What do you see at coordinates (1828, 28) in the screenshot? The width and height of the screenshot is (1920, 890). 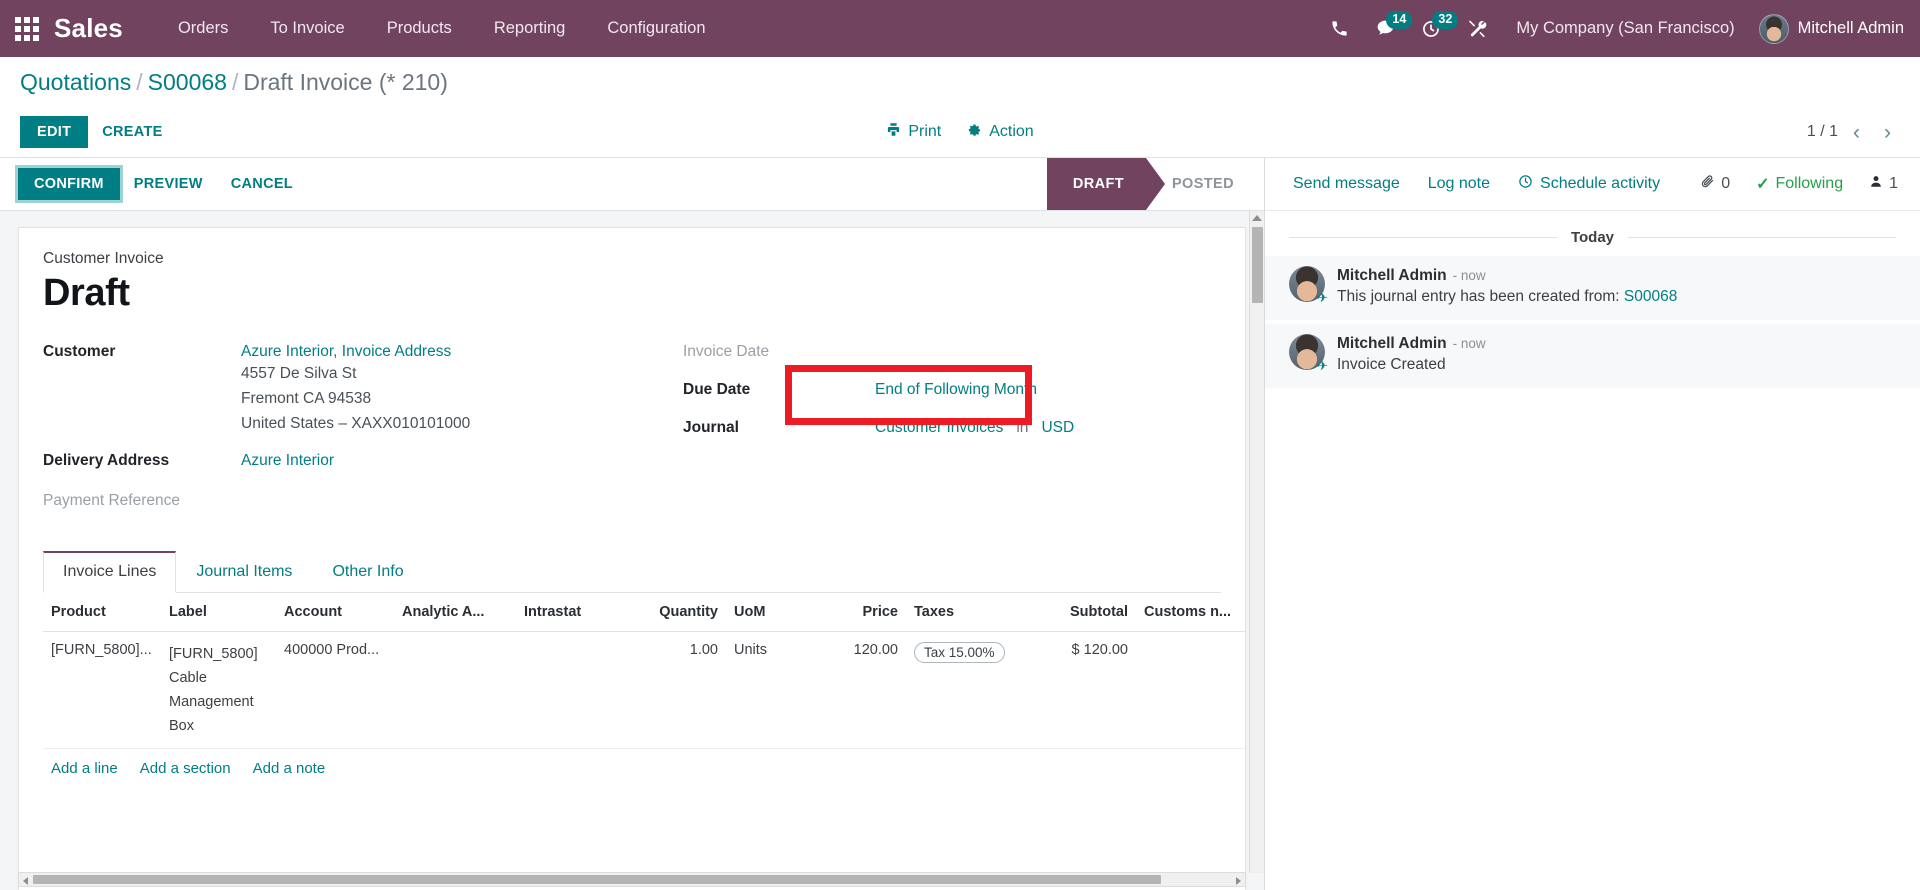 I see `user-menu: Mitchell Admin` at bounding box center [1828, 28].